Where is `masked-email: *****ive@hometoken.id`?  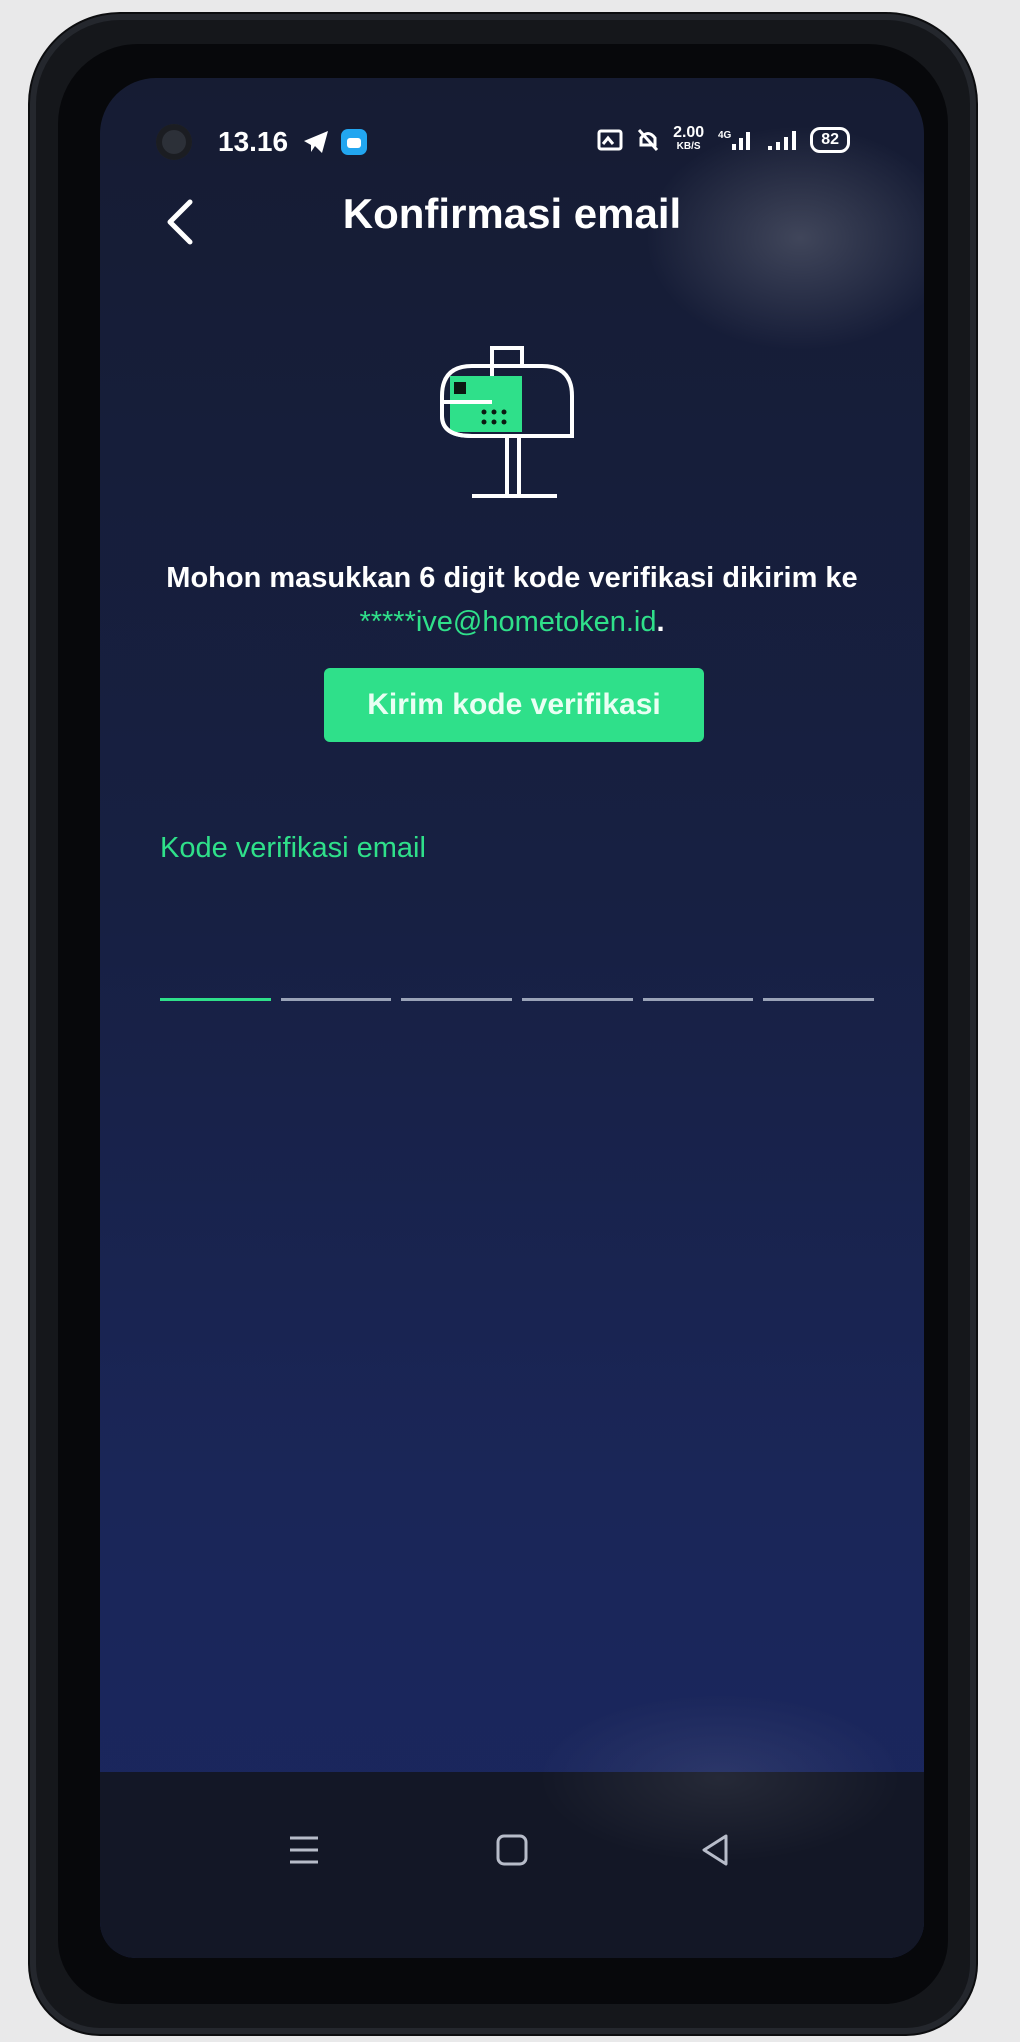 masked-email: *****ive@hometoken.id is located at coordinates (508, 622).